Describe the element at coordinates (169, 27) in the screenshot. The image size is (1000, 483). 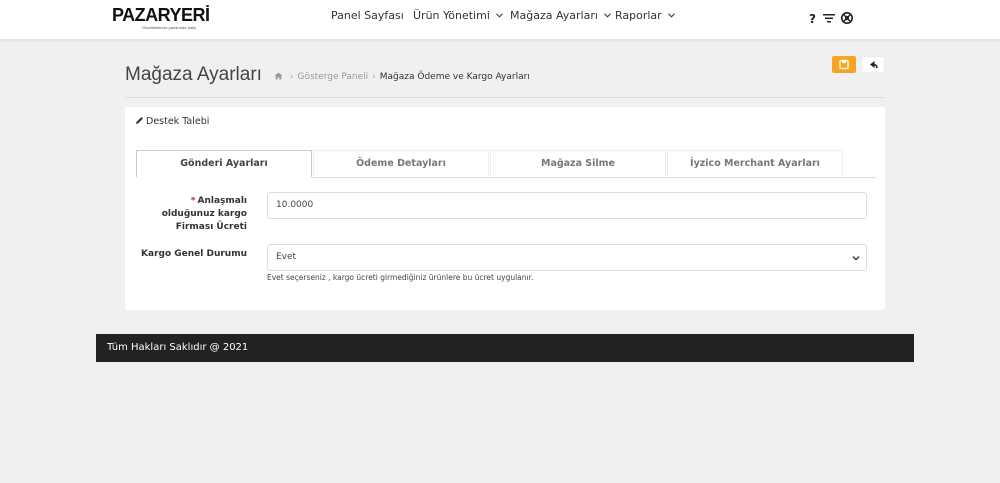
I see `brand-tagline: Güzellikleinize pazarında satış` at that location.